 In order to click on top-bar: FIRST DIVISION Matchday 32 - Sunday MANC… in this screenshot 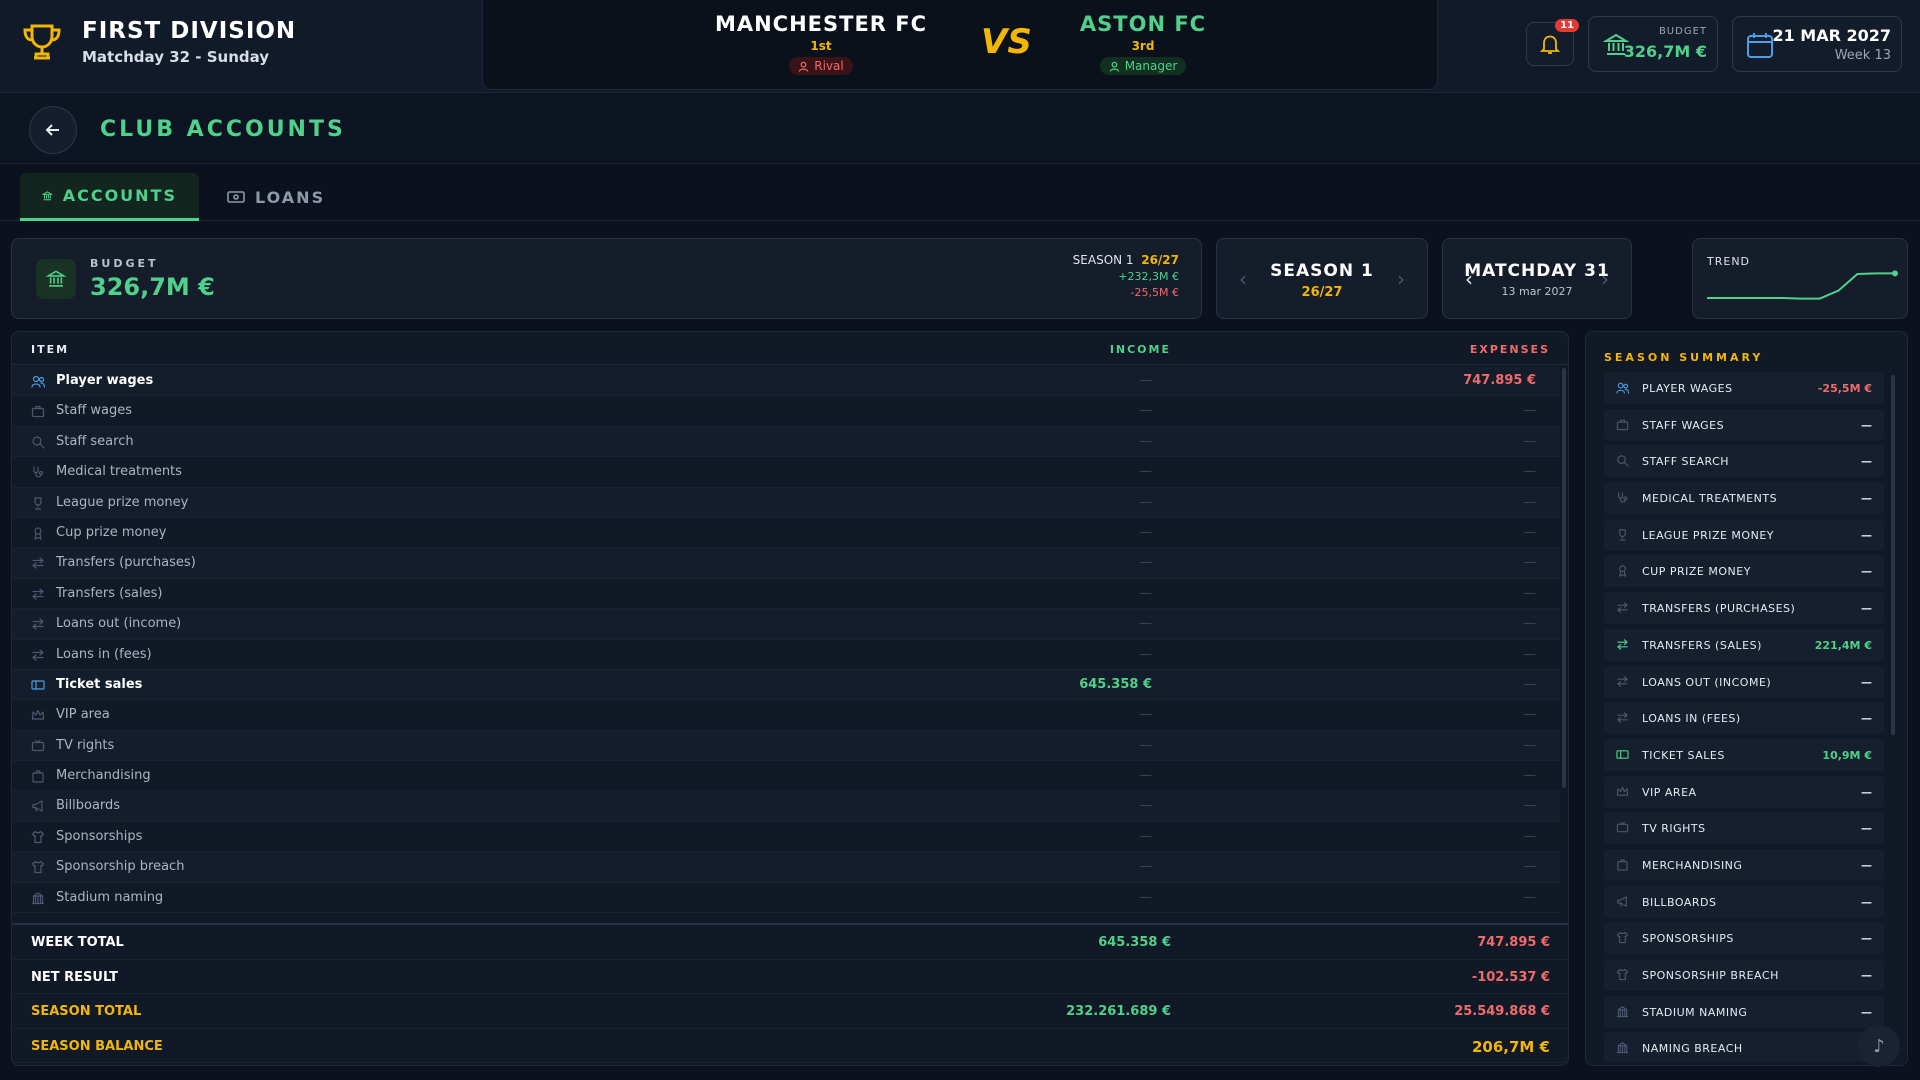, I will do `click(960, 46)`.